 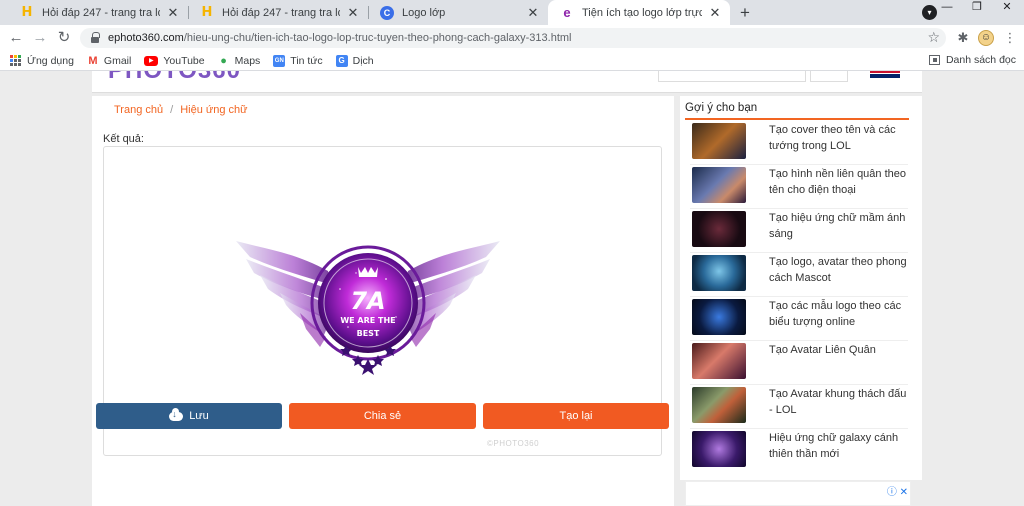 I want to click on ephoto-favicon-icon: e, so click(x=567, y=12).